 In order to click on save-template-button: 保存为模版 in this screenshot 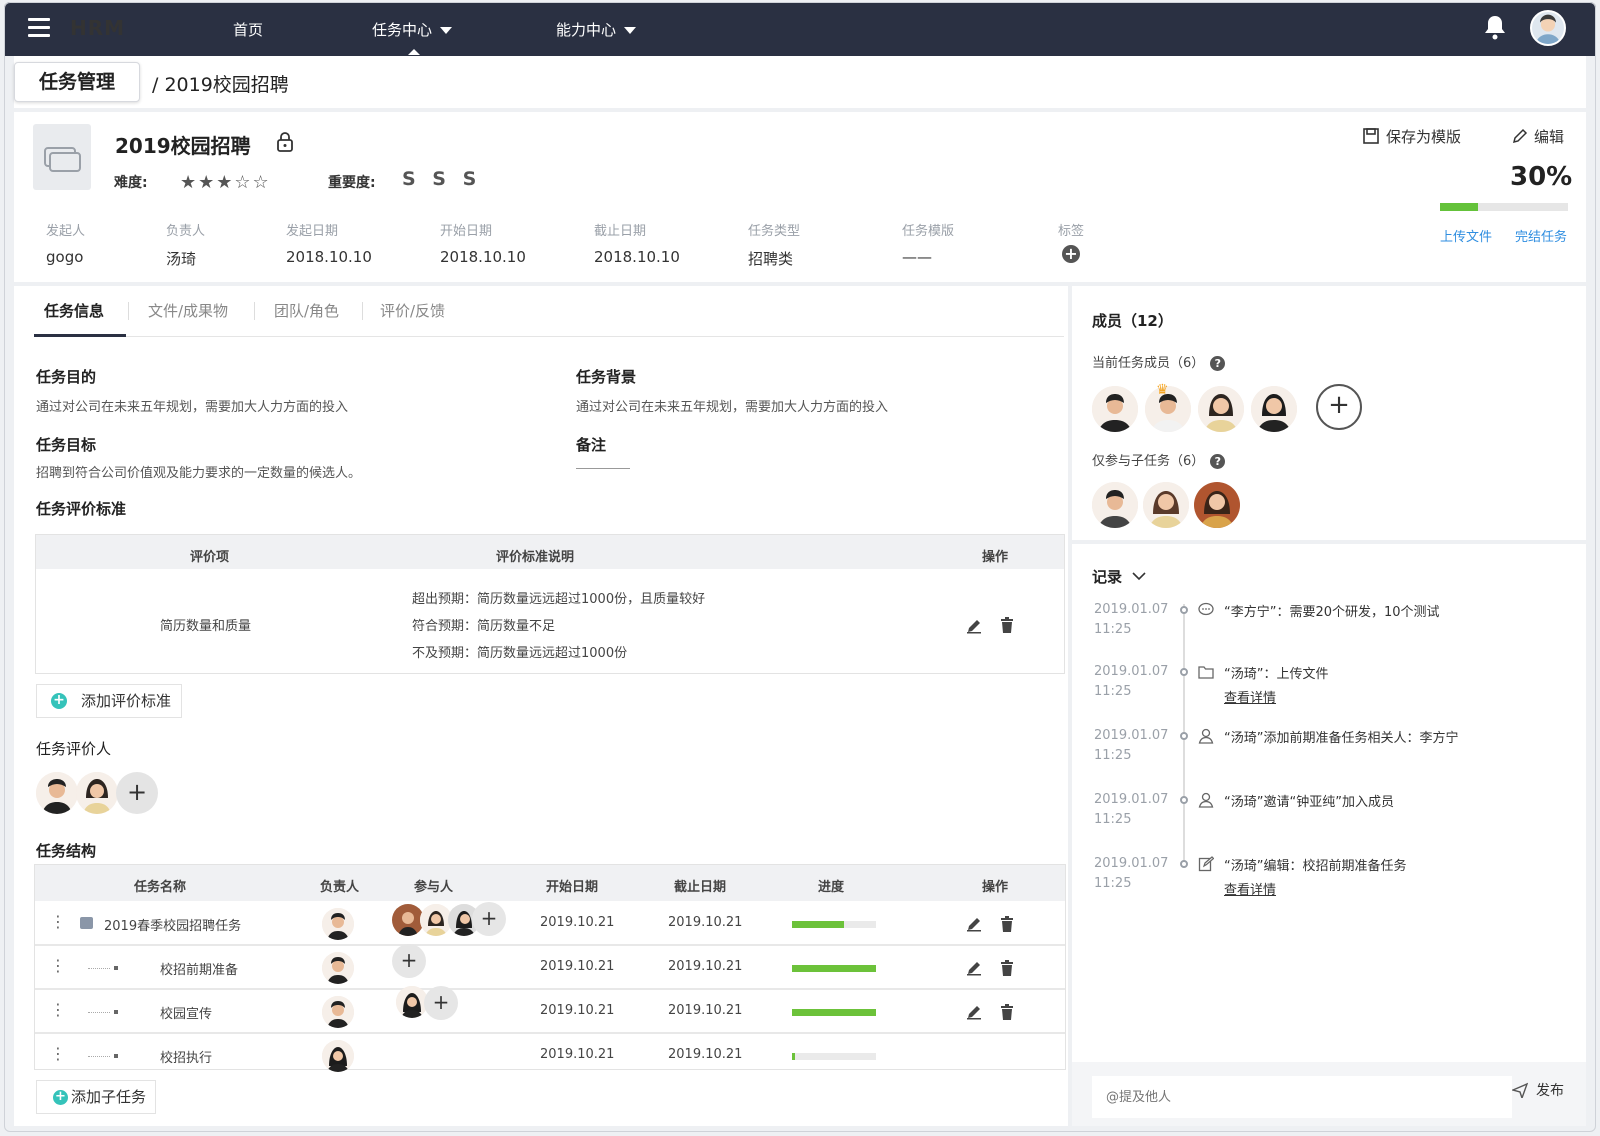, I will do `click(1411, 136)`.